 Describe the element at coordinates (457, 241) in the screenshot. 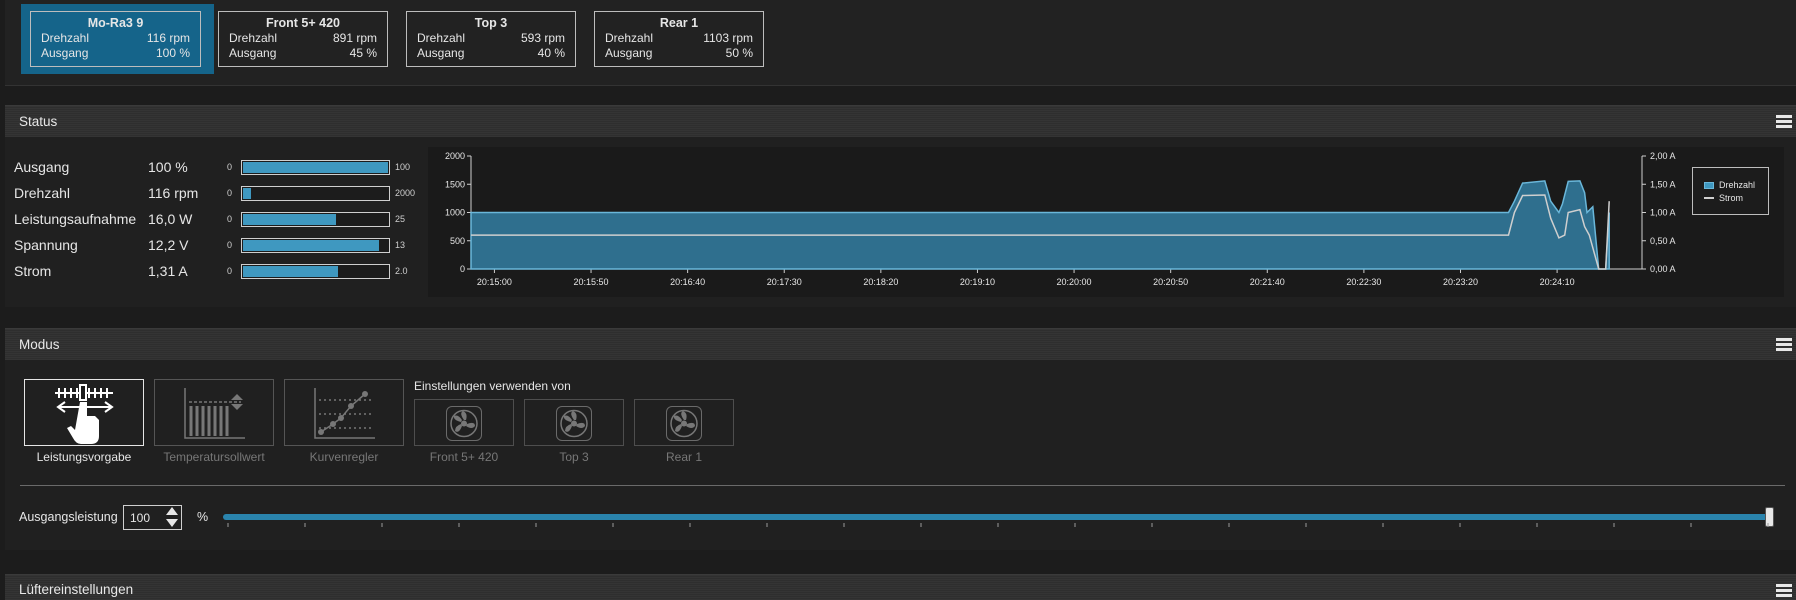

I see `chart-y-tick-label-left: 500` at that location.